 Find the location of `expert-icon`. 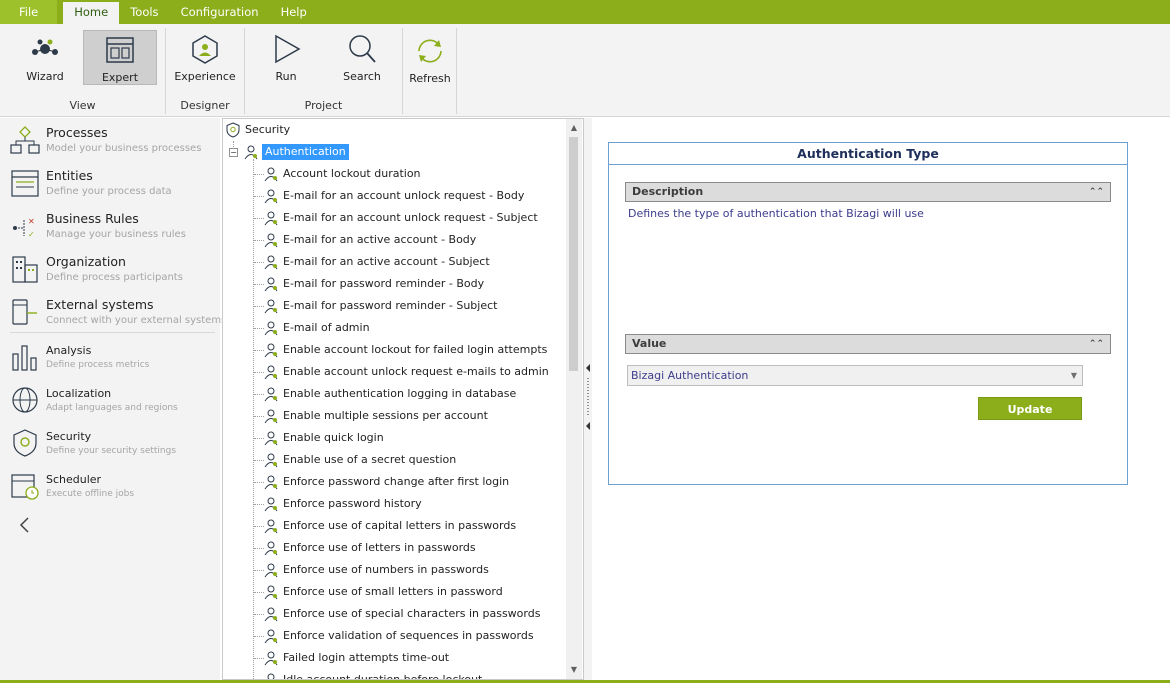

expert-icon is located at coordinates (120, 50).